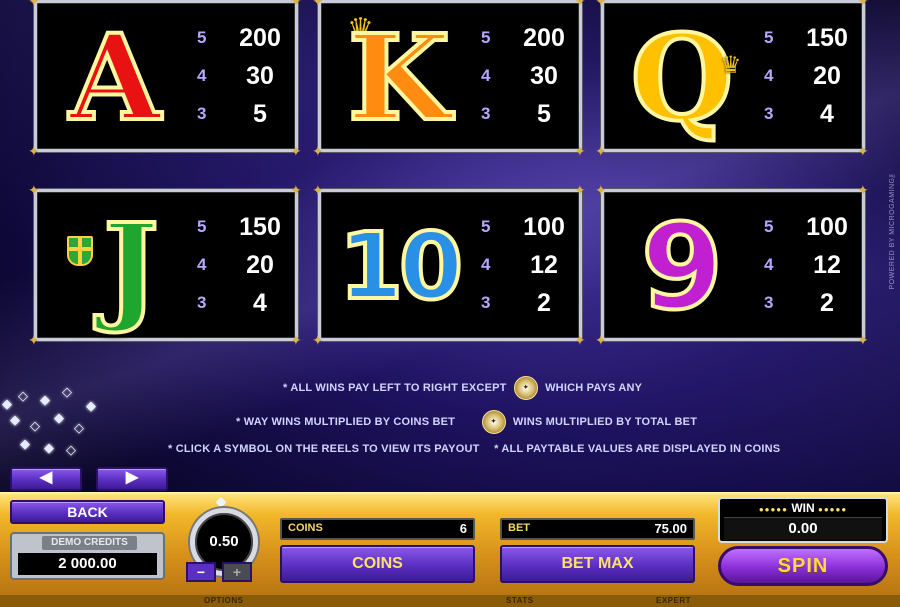 This screenshot has height=607, width=900. What do you see at coordinates (224, 600) in the screenshot?
I see `options-tab: OPTIONS` at bounding box center [224, 600].